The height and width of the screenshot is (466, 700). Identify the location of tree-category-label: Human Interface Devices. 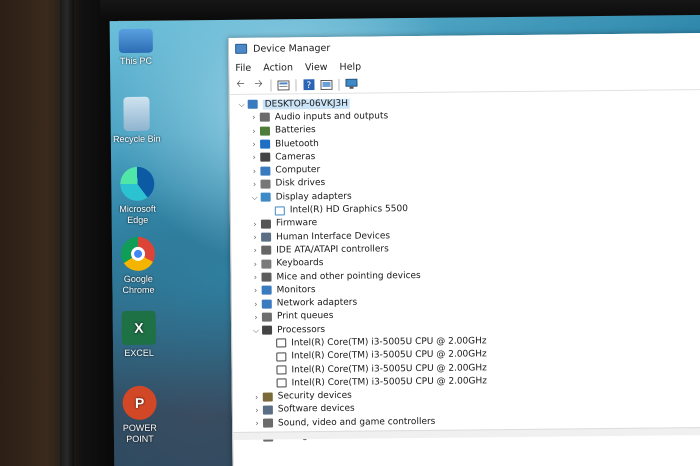
(333, 236).